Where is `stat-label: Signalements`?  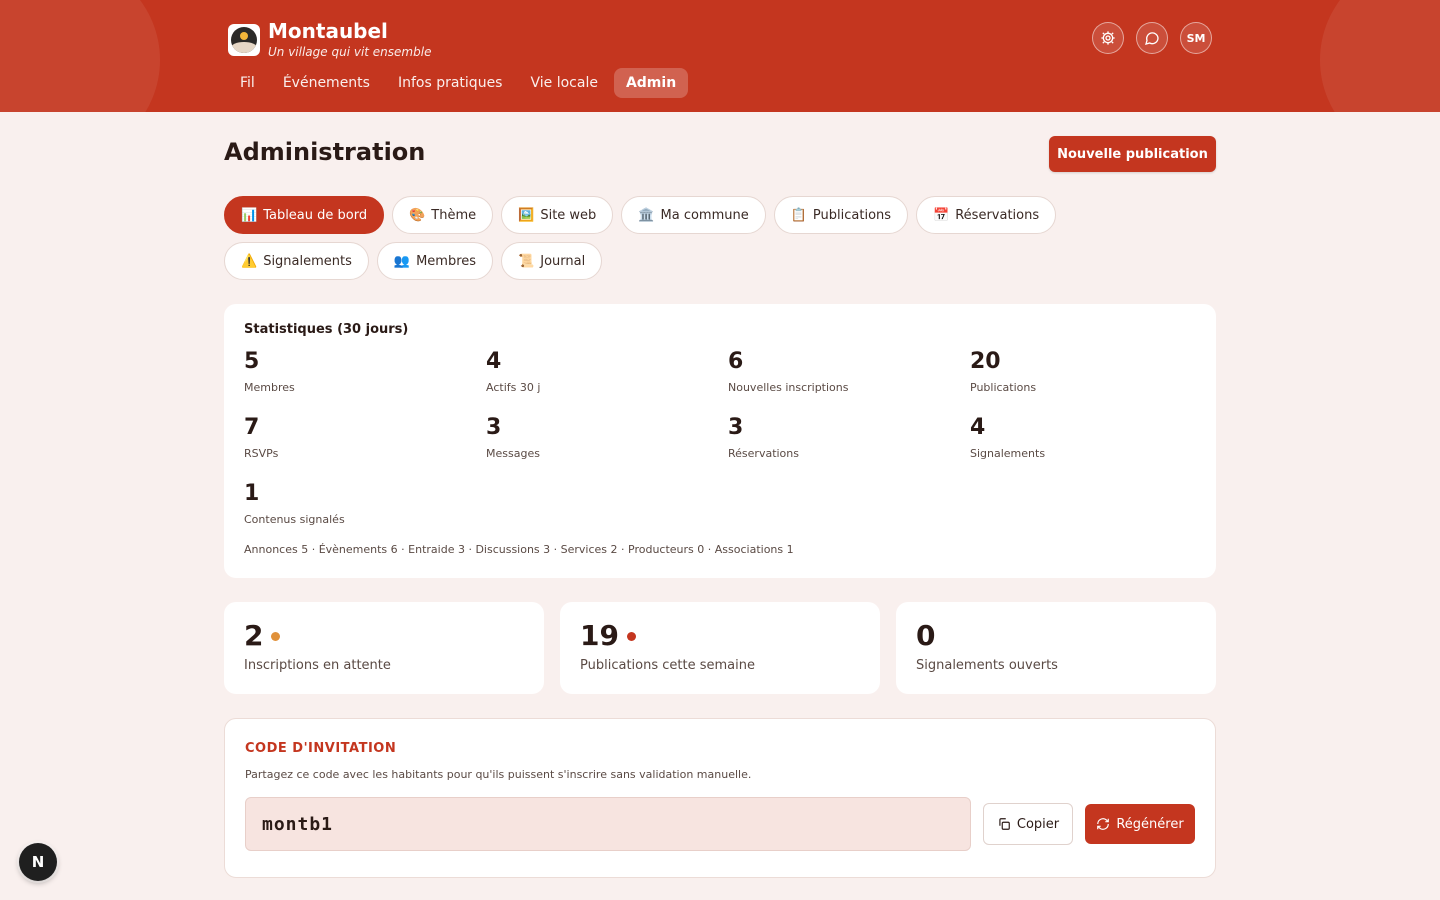 stat-label: Signalements is located at coordinates (1008, 453).